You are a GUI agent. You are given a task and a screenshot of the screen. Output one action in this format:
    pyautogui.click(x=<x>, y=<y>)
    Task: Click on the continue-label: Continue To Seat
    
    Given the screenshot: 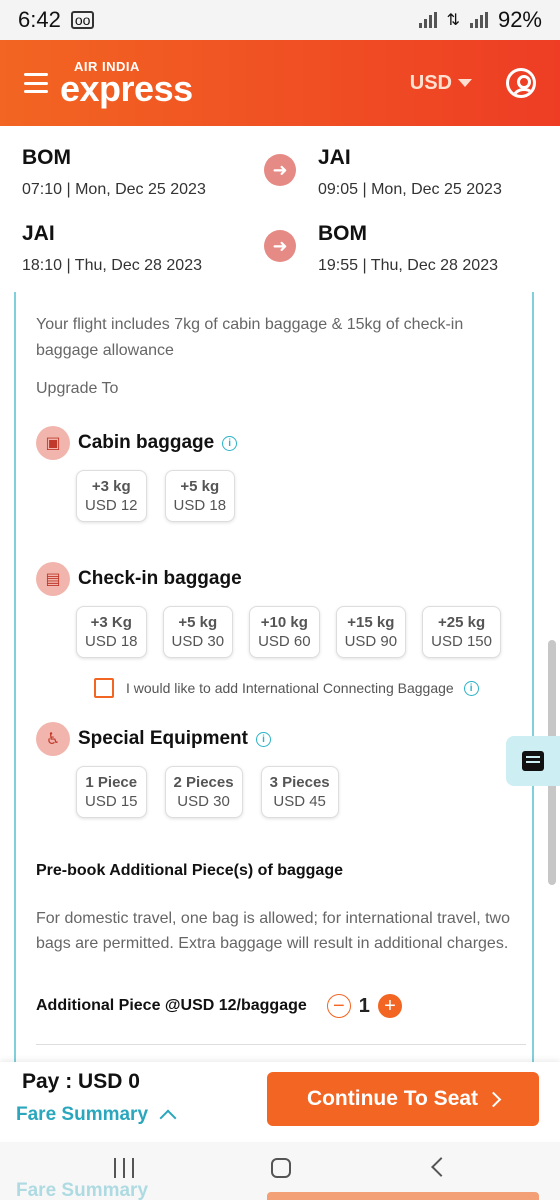 What is the action you would take?
    pyautogui.click(x=392, y=1098)
    